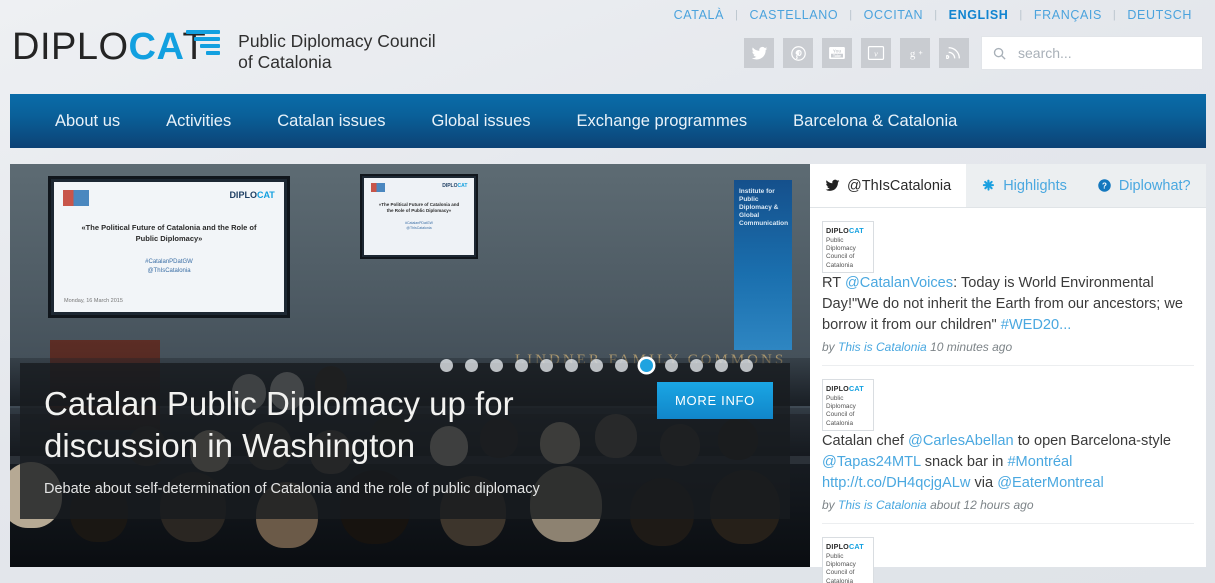  What do you see at coordinates (961, 441) in the screenshot?
I see `tweet-link: @CarlesAbellan` at bounding box center [961, 441].